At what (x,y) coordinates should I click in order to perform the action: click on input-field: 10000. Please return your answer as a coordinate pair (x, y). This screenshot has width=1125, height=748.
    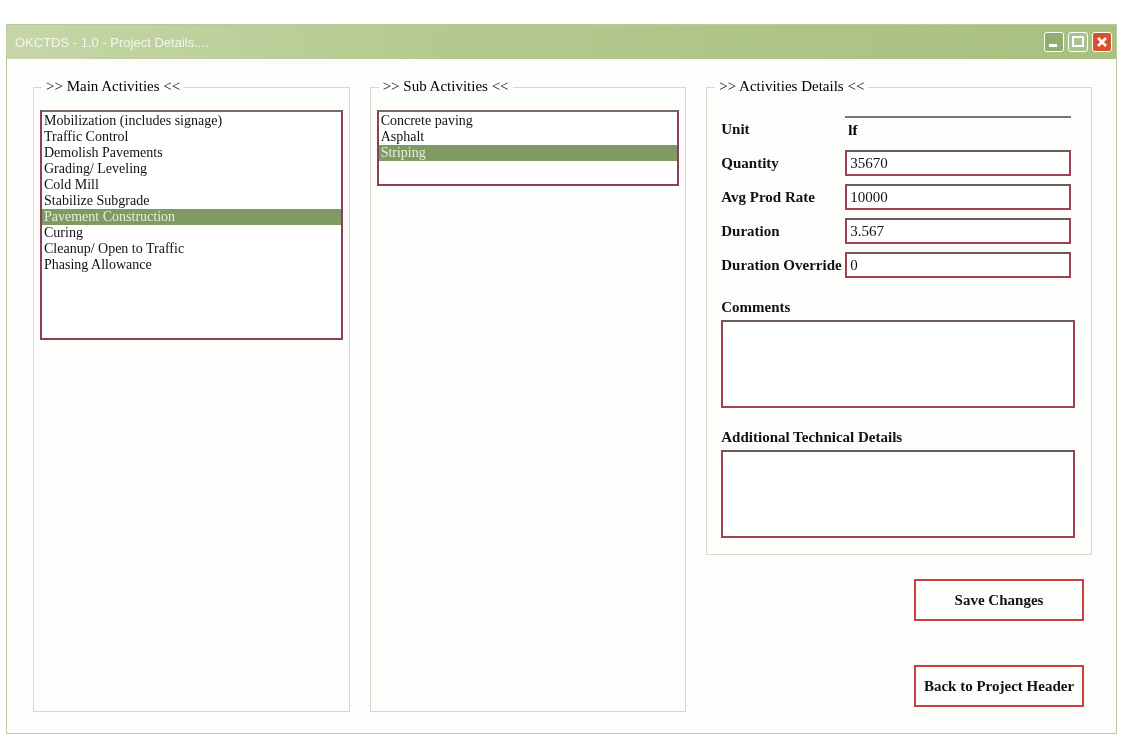
    Looking at the image, I should click on (958, 197).